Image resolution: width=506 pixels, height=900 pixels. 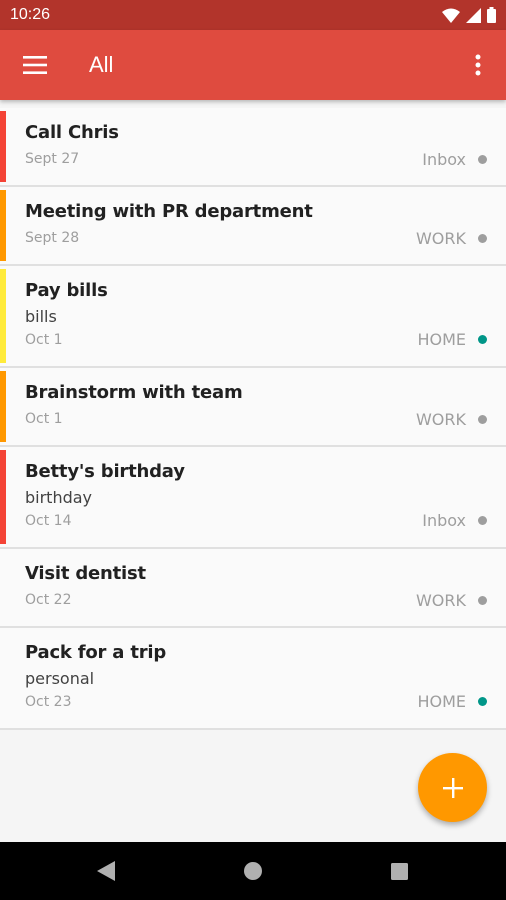 What do you see at coordinates (60, 678) in the screenshot?
I see `task-note: personal` at bounding box center [60, 678].